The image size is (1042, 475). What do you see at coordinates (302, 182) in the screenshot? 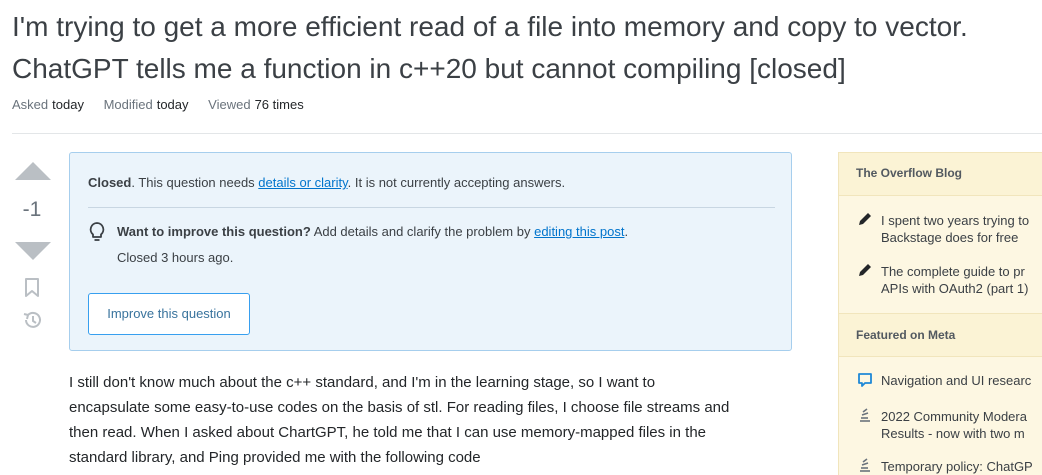
I see `details-or-clarity-link: details or clarity` at bounding box center [302, 182].